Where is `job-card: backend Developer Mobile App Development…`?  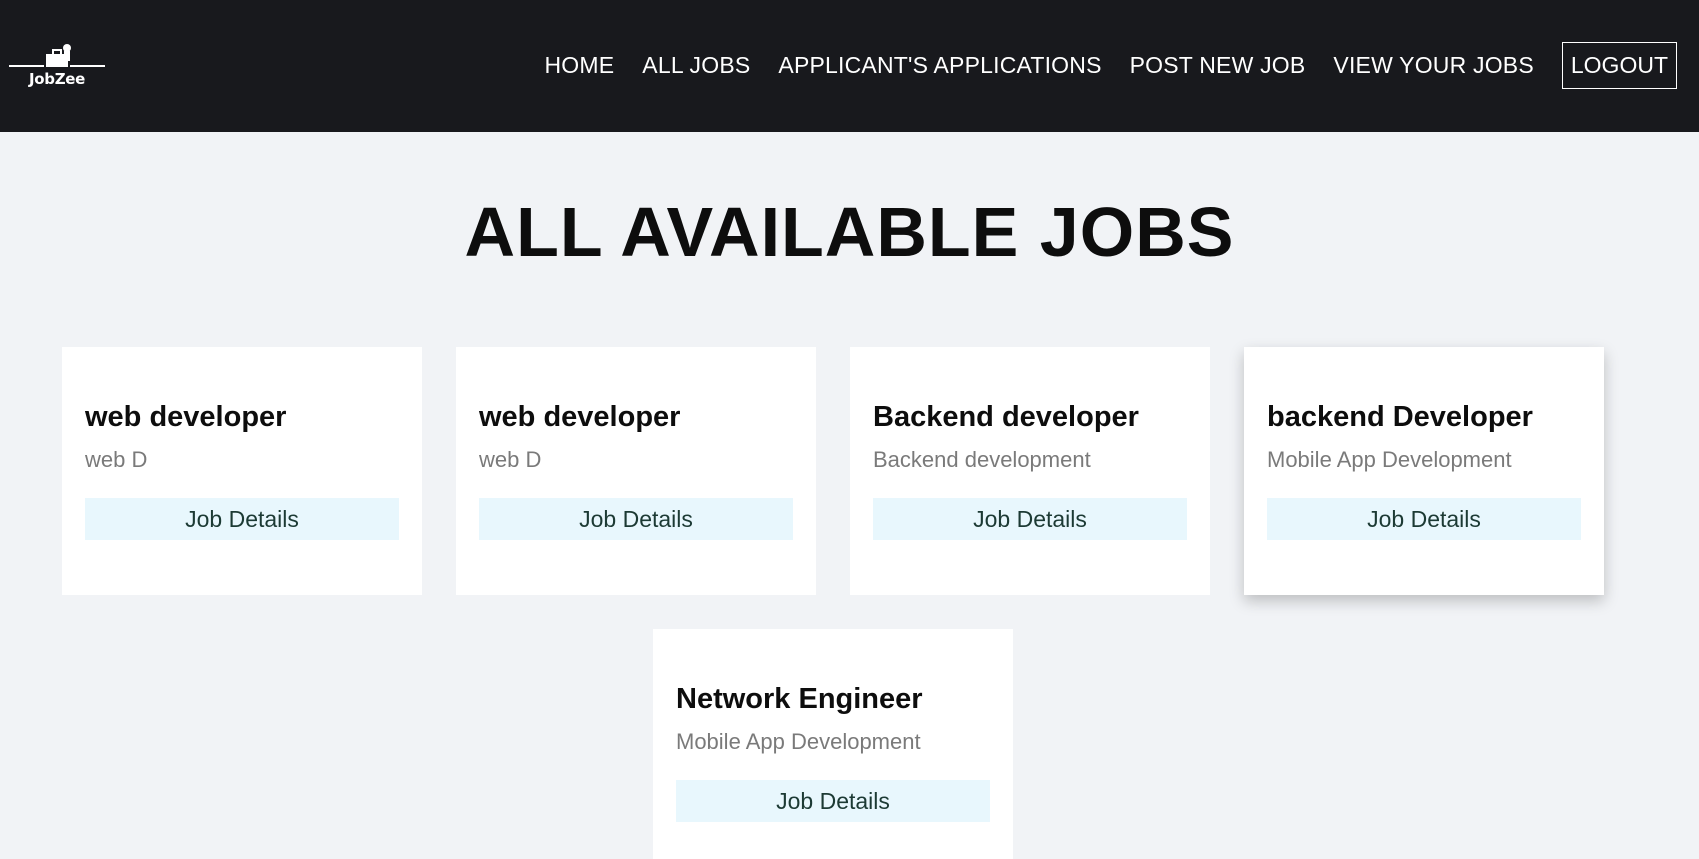
job-card: backend Developer Mobile App Development… is located at coordinates (1424, 471).